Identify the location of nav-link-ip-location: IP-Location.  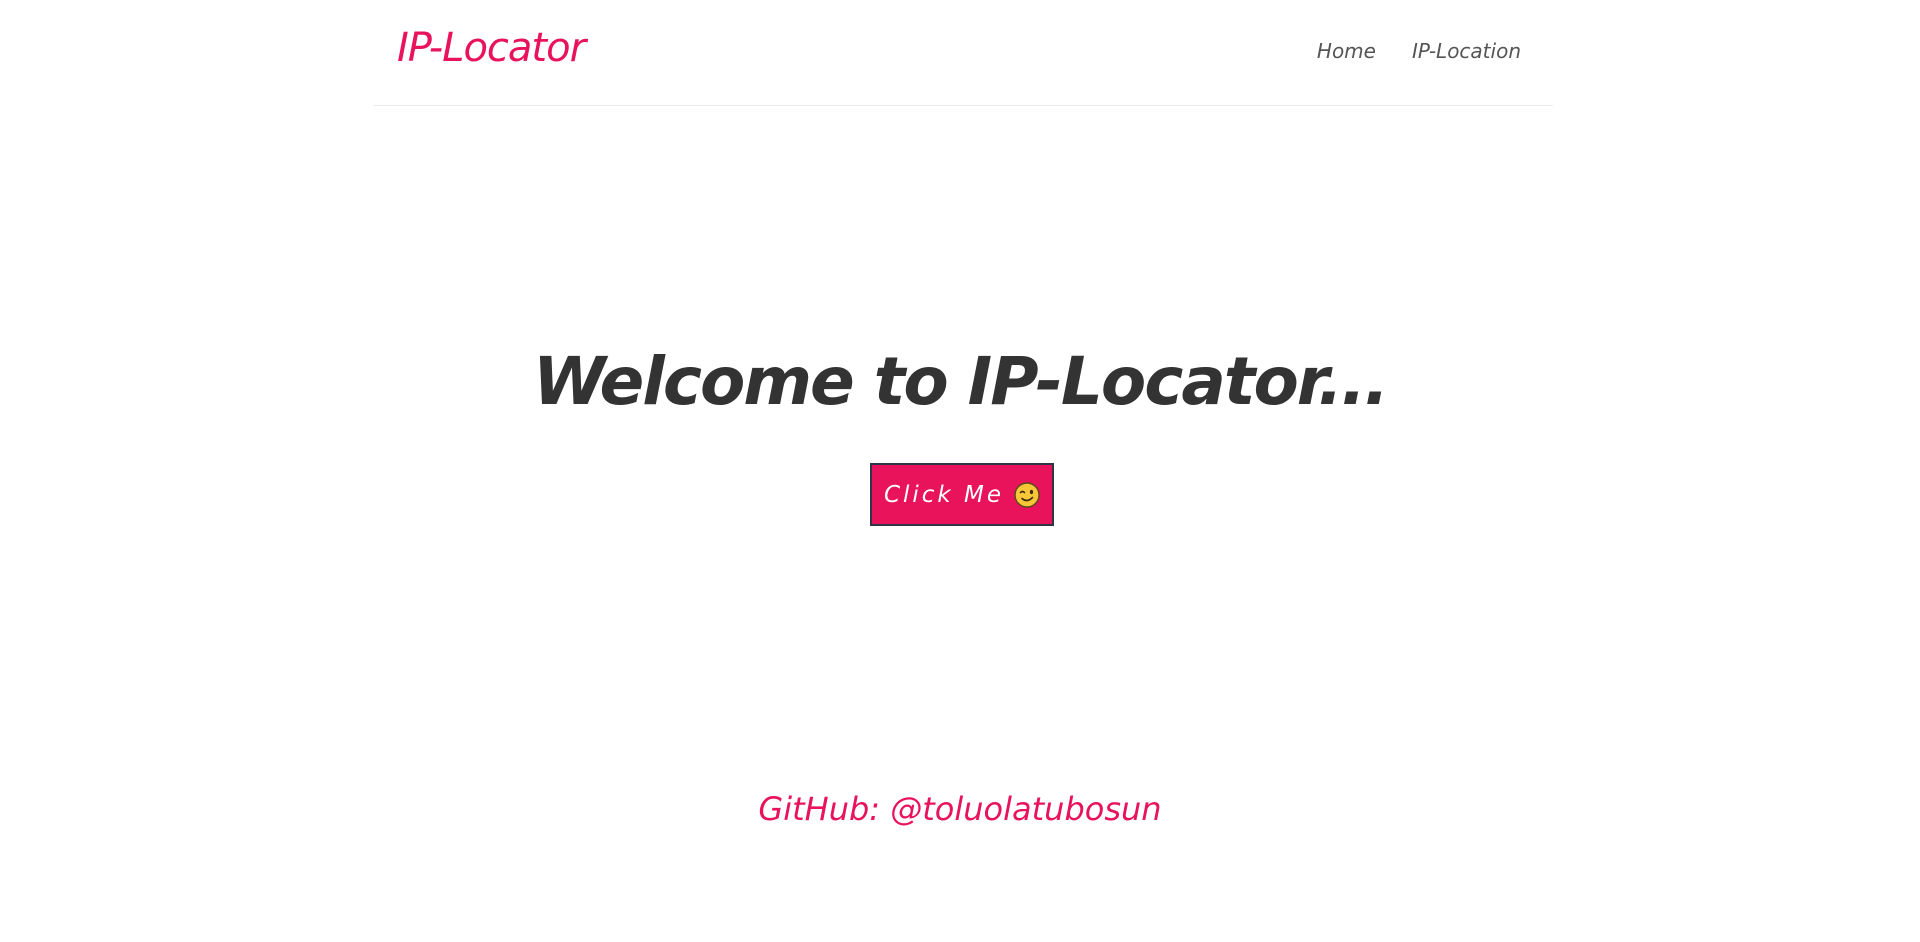
(1466, 51).